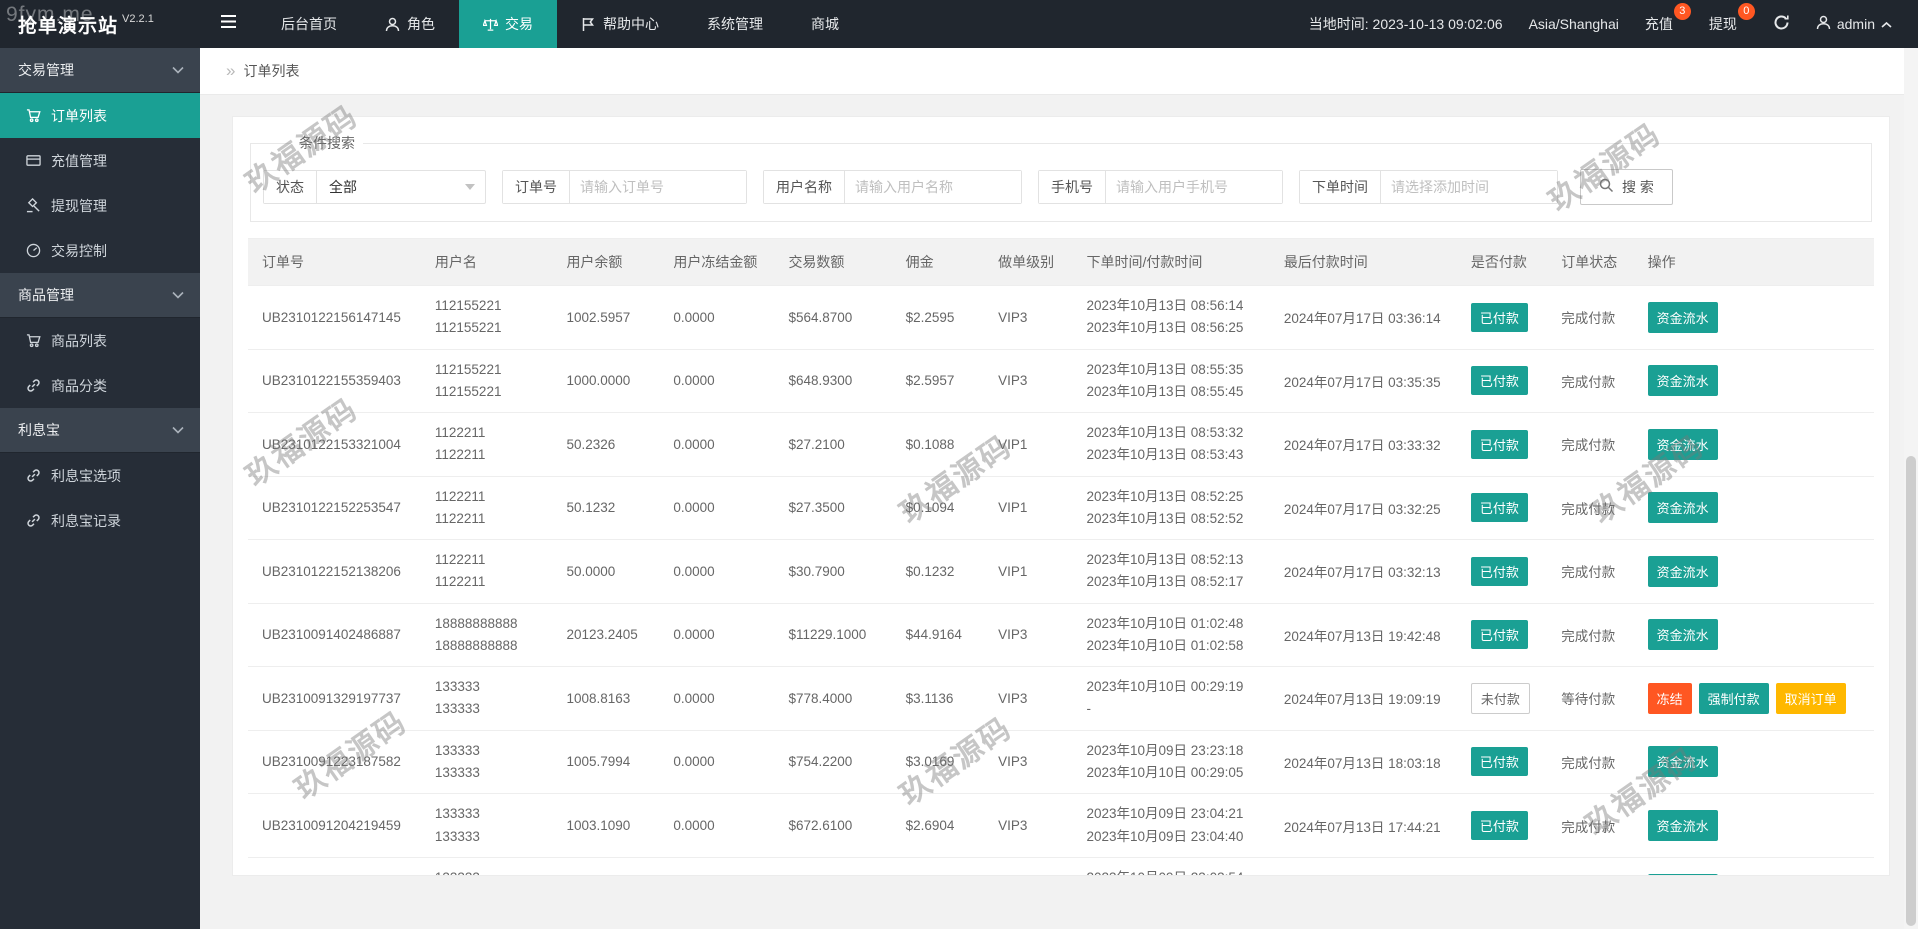  Describe the element at coordinates (1371, 866) in the screenshot. I see `cell-last-pay-time: 2024年07月13日 17:43:54` at that location.